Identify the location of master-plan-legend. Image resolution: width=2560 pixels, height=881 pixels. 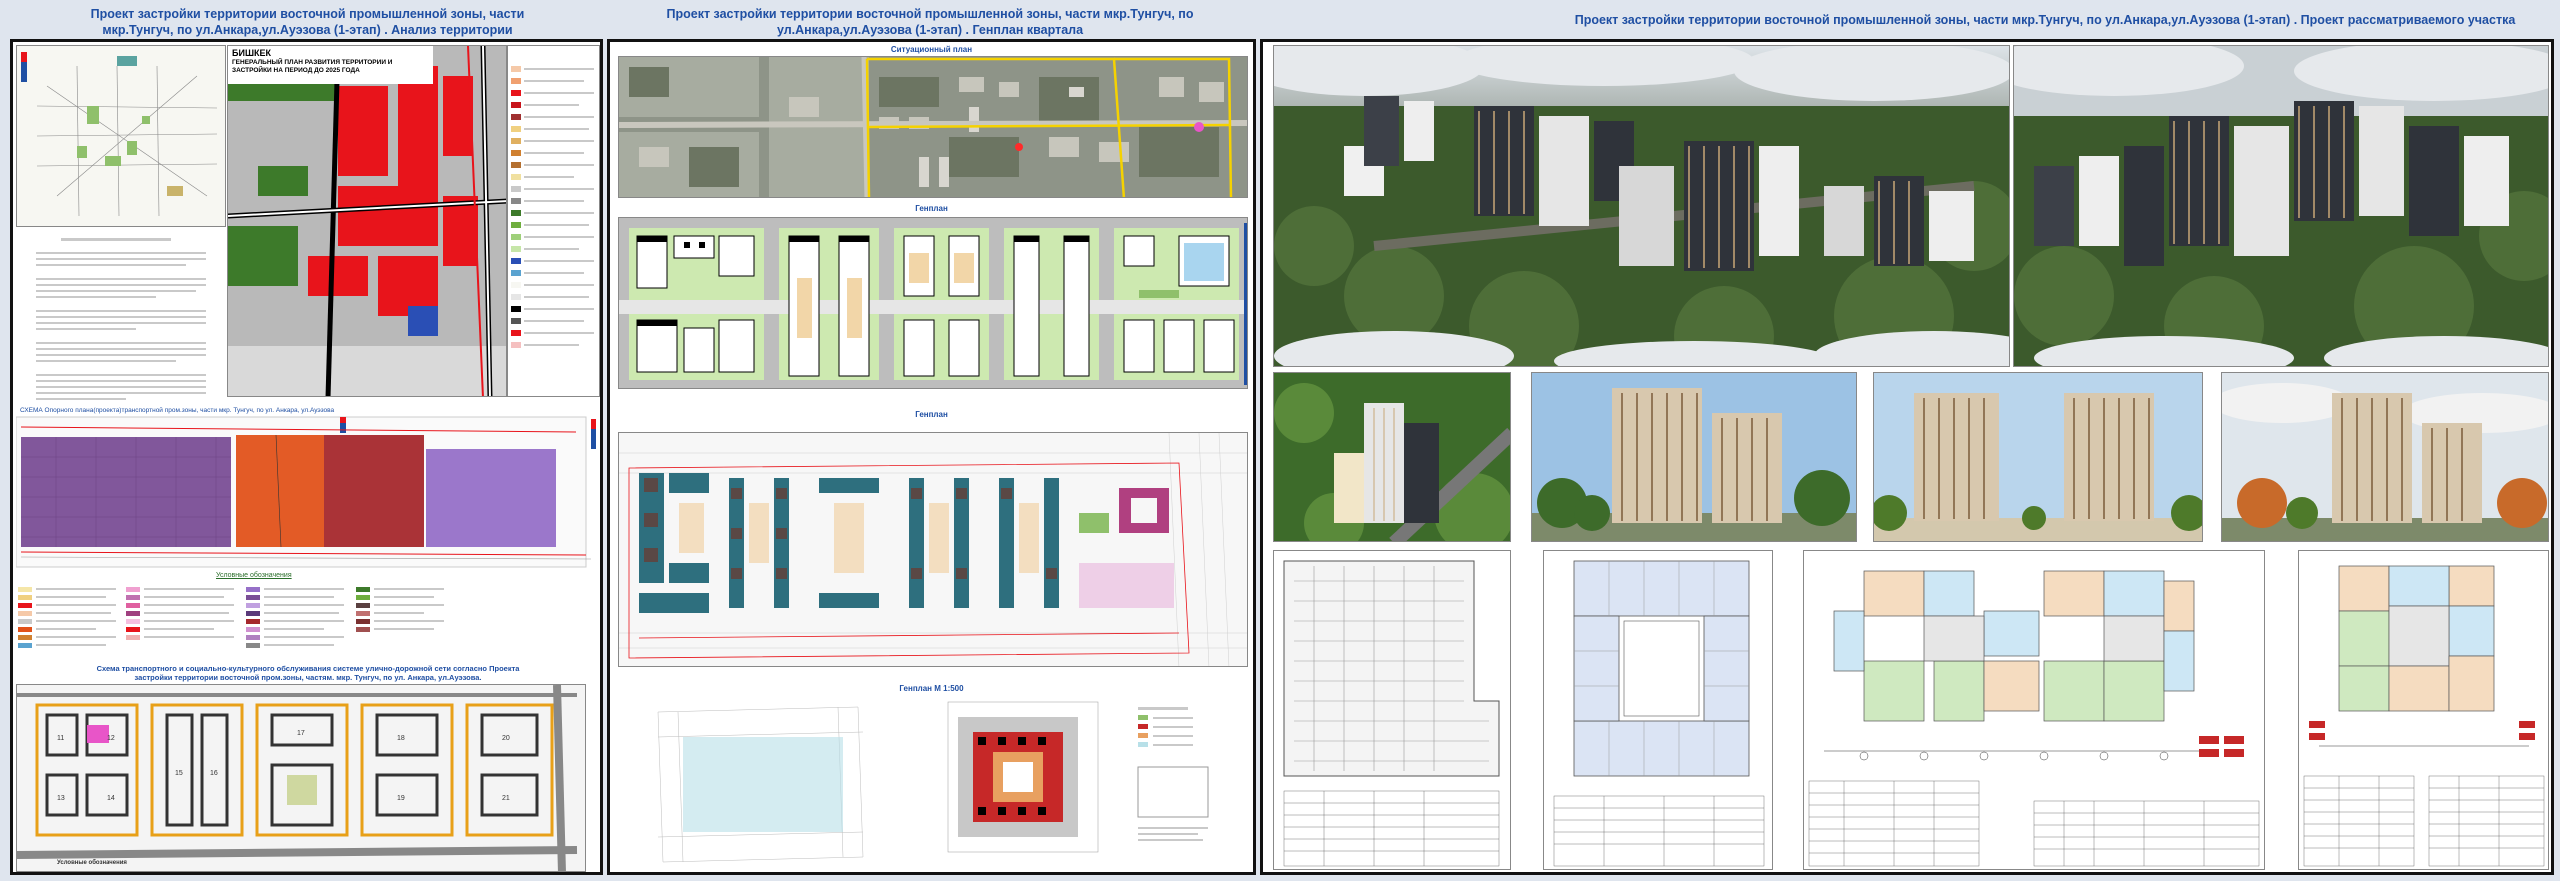
(553, 221).